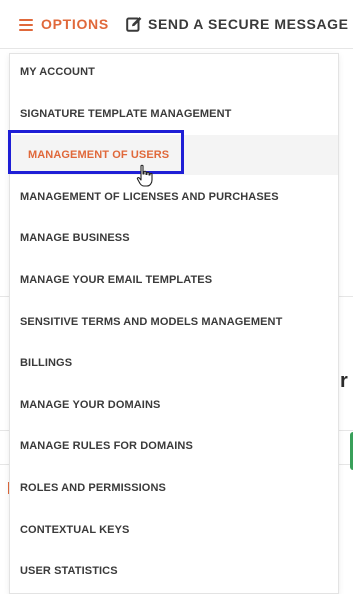 The image size is (353, 594). Describe the element at coordinates (90, 405) in the screenshot. I see `menu-item-label: MANAGE YOUR DOMAINS` at that location.